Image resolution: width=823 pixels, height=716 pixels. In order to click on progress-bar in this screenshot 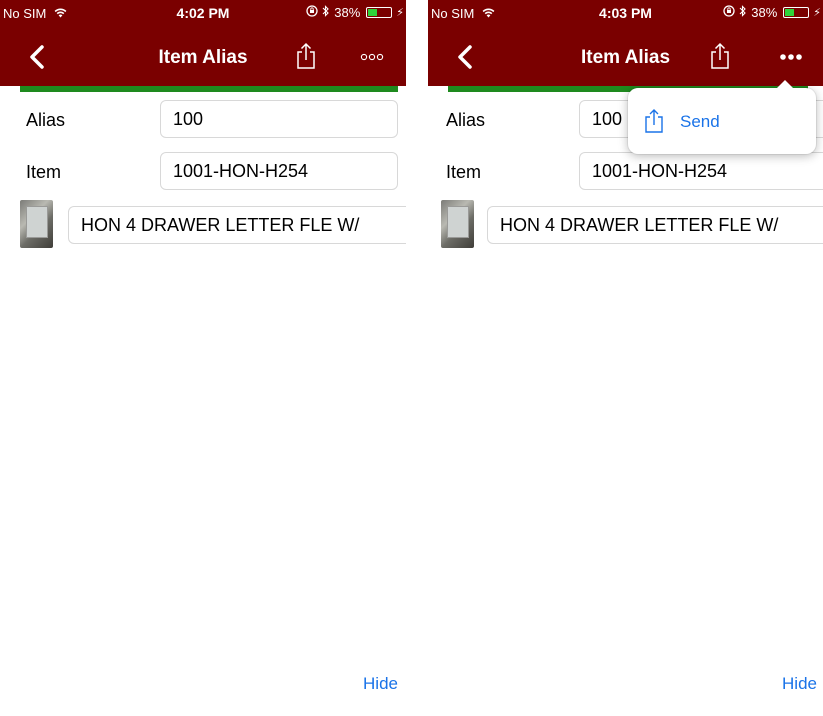, I will do `click(209, 89)`.